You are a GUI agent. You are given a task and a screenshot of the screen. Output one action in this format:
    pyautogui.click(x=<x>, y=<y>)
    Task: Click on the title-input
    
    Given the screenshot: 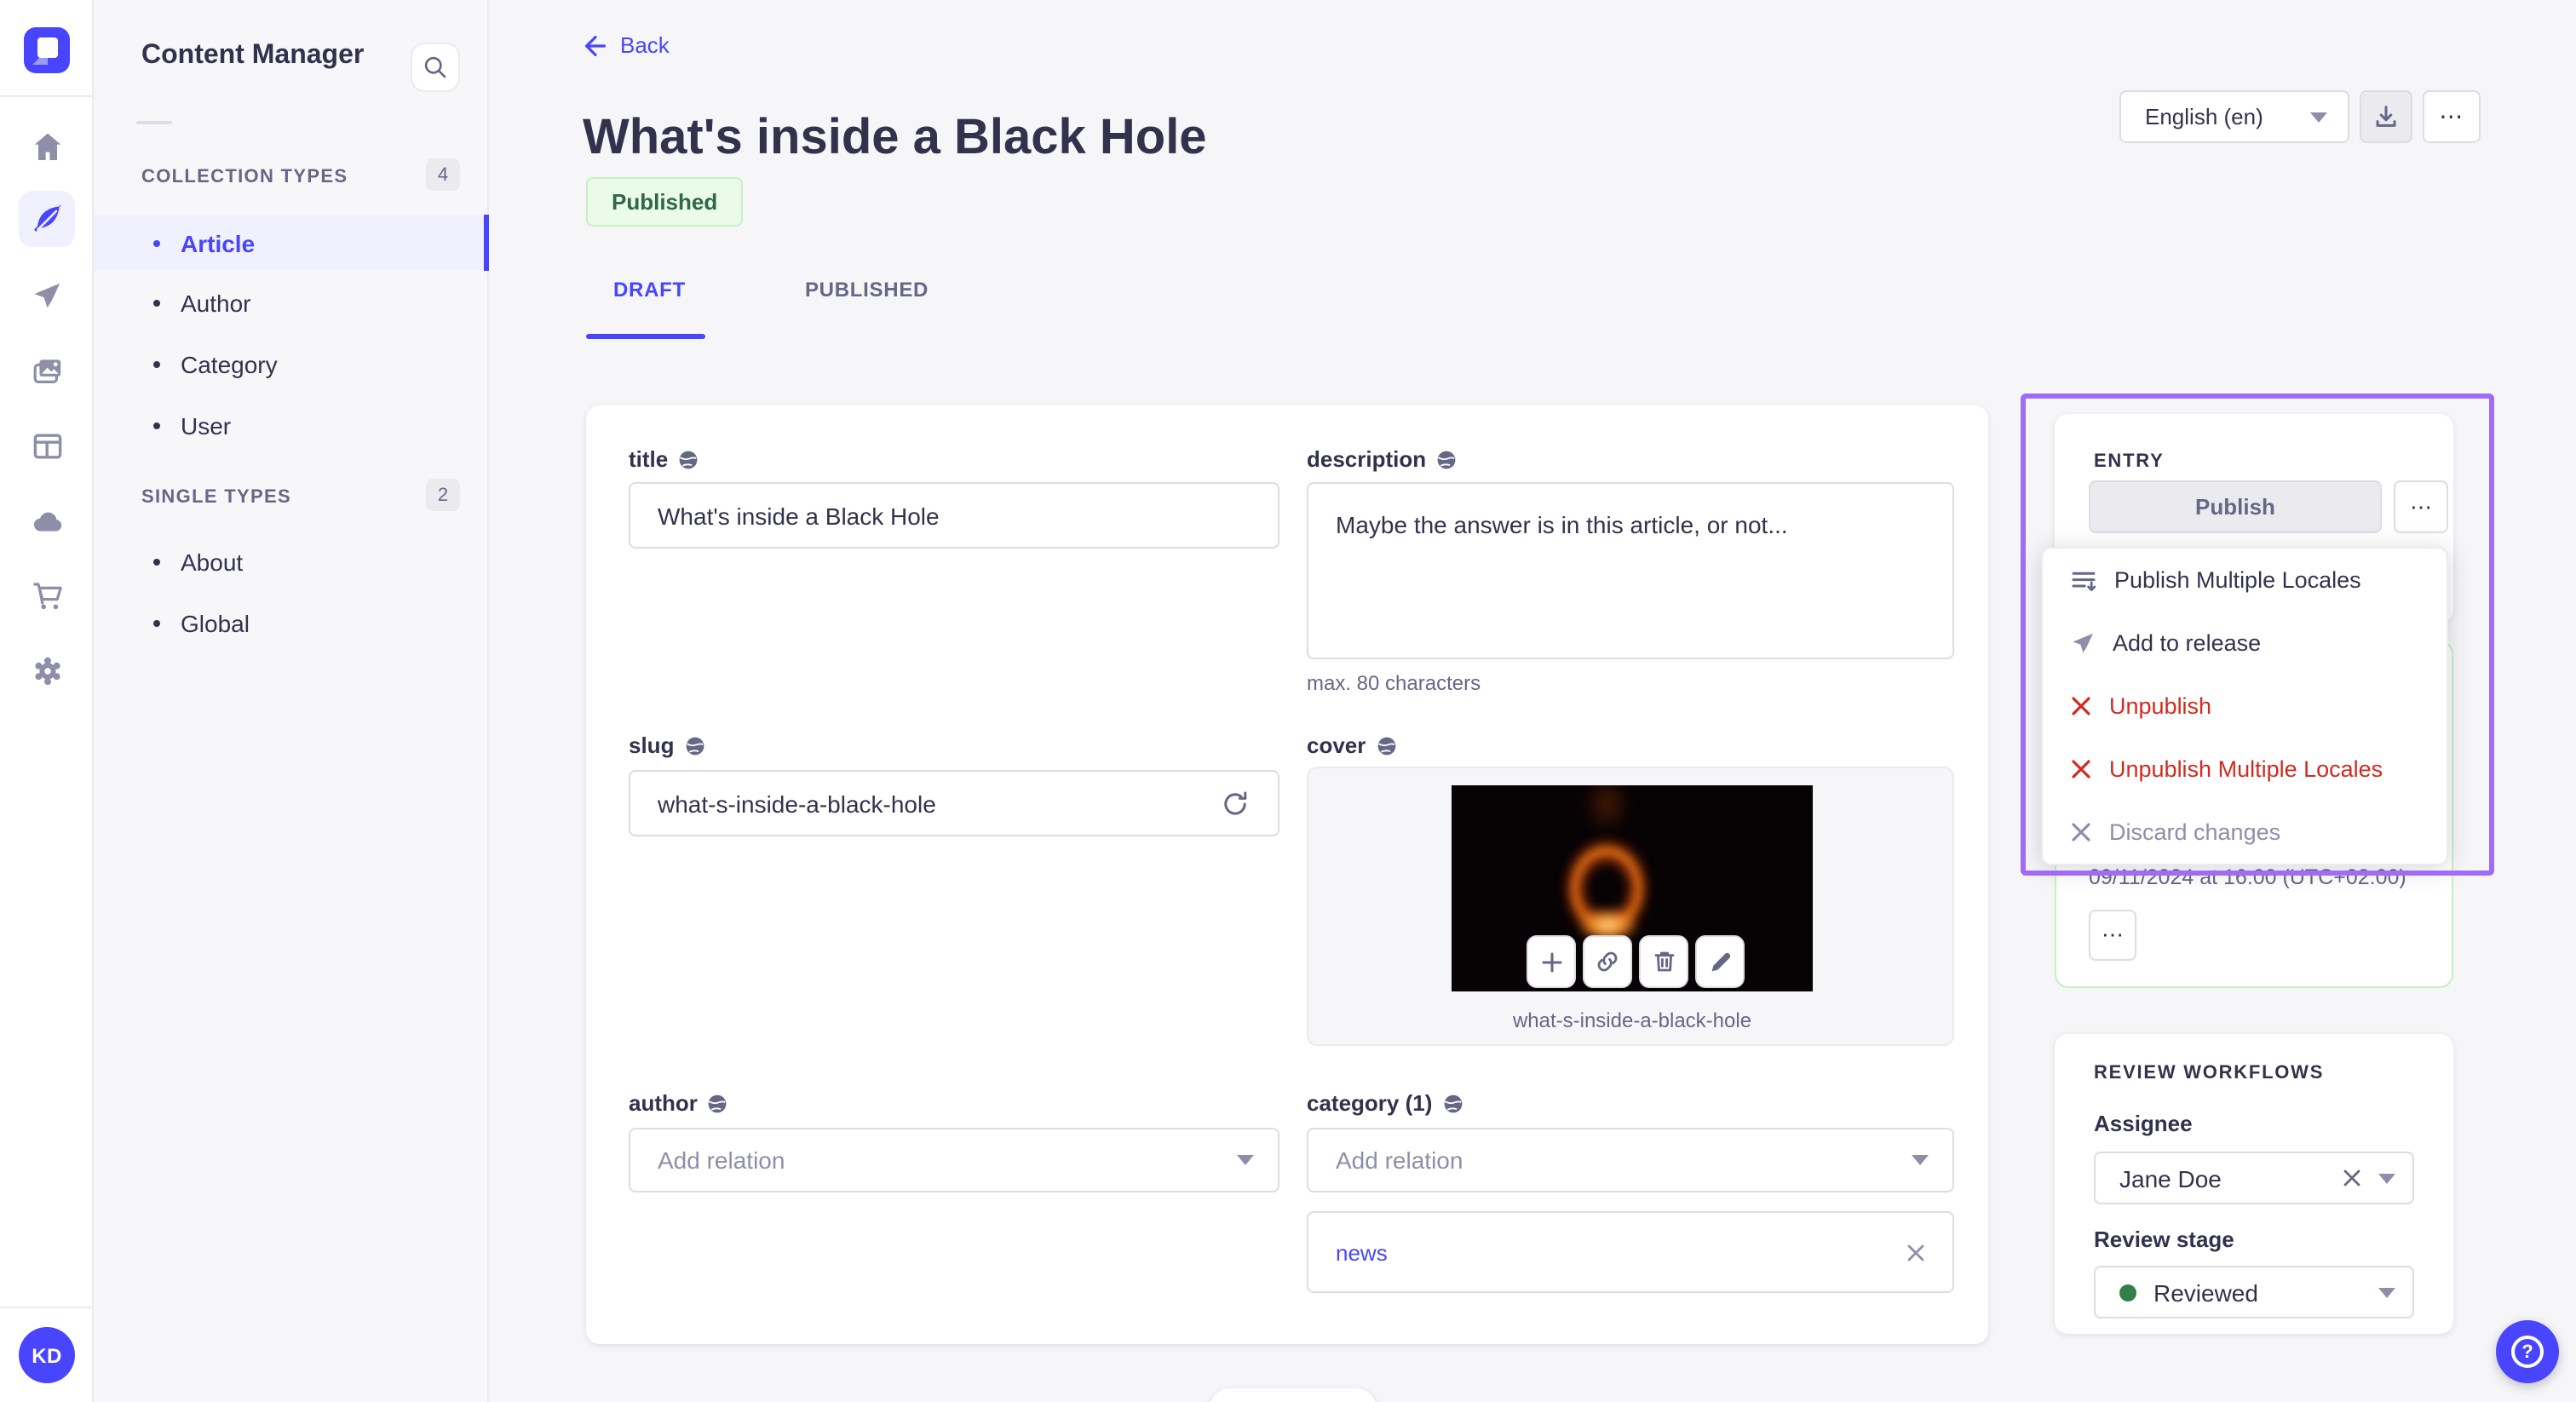 What is the action you would take?
    pyautogui.click(x=954, y=515)
    